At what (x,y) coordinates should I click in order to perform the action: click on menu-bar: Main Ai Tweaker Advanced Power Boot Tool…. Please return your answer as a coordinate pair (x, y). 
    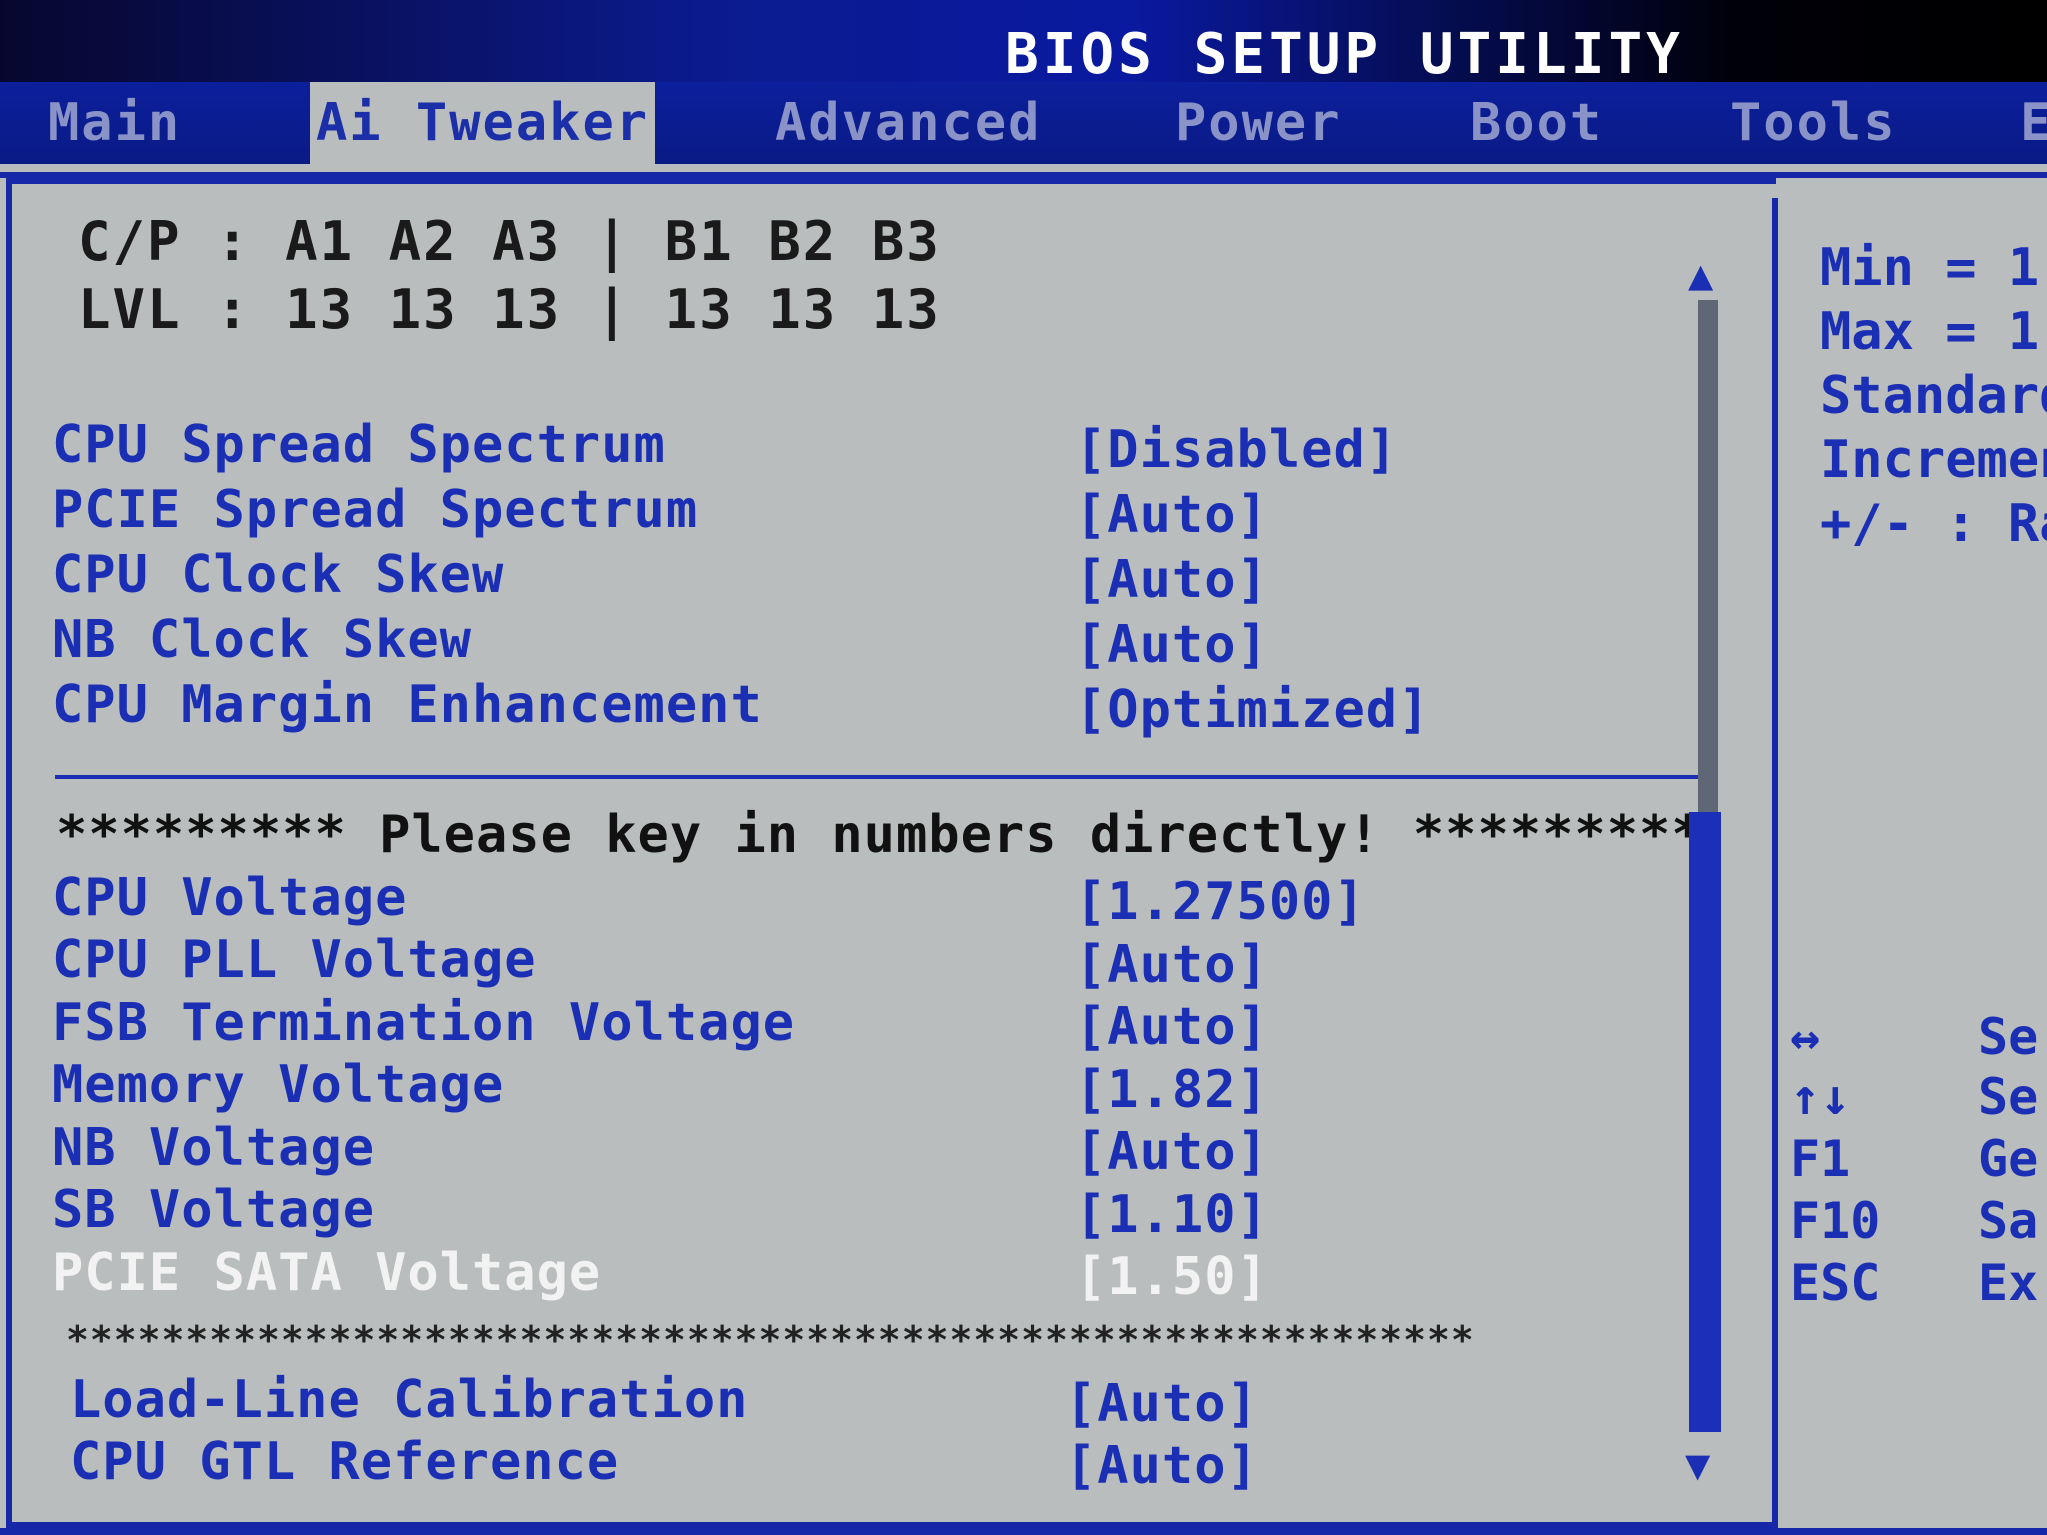
    Looking at the image, I should click on (1023, 123).